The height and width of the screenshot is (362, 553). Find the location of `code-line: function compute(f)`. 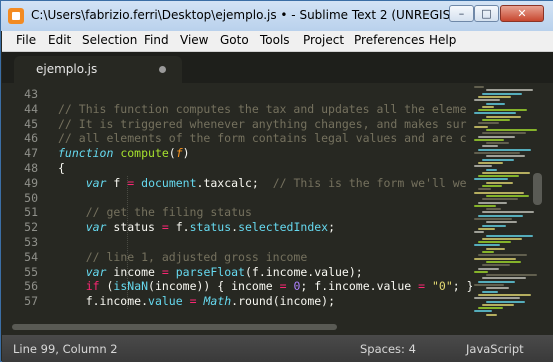

code-line: function compute(f) is located at coordinates (124, 153).